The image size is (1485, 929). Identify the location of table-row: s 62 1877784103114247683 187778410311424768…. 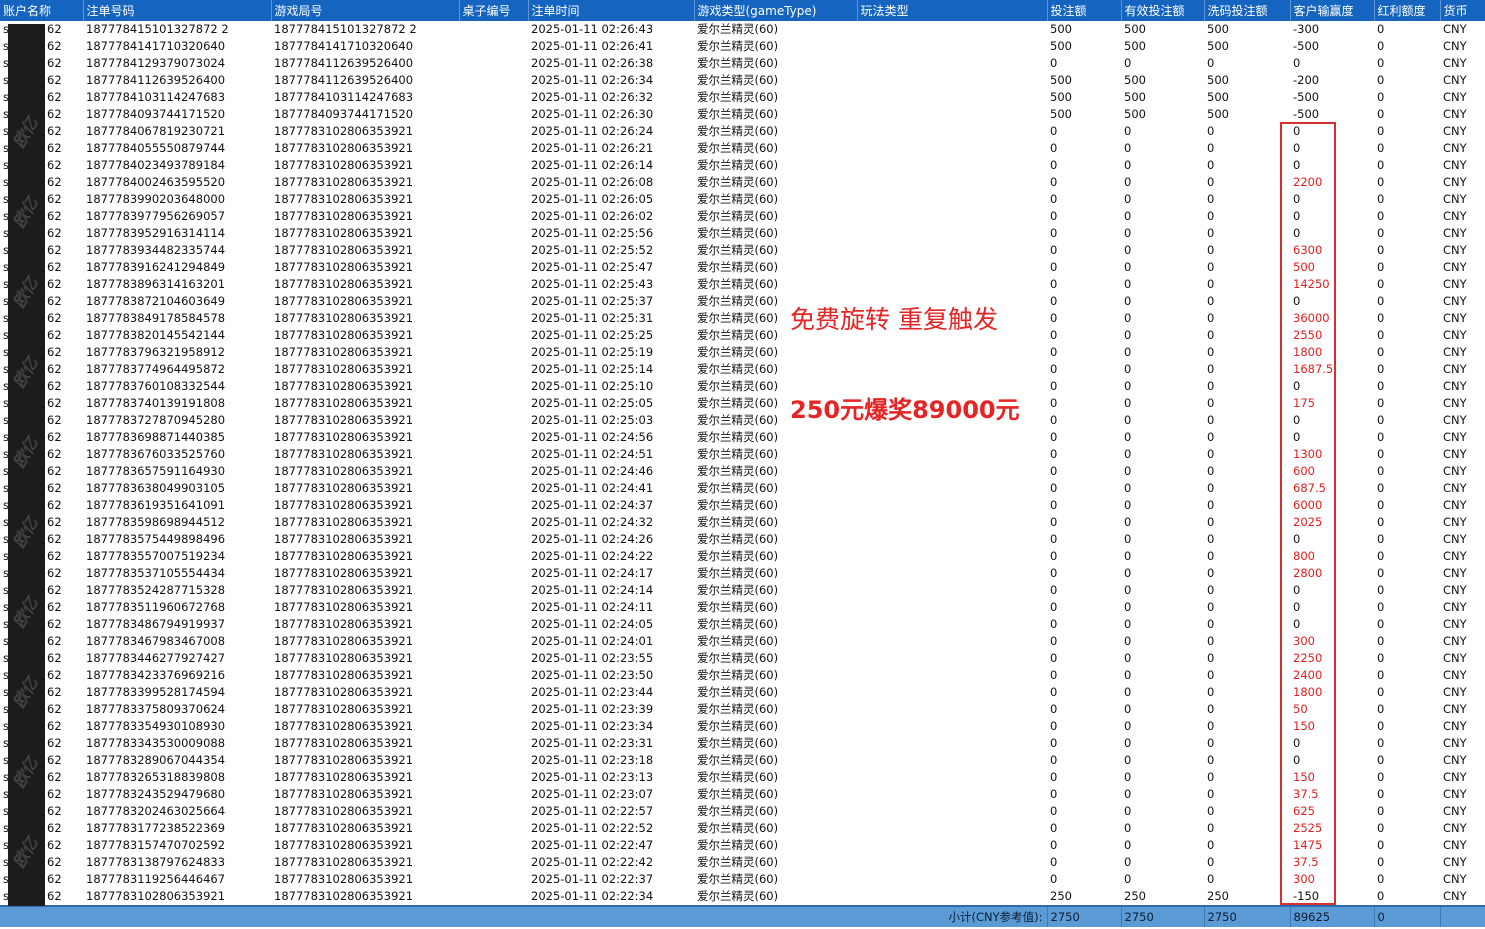
(742, 97).